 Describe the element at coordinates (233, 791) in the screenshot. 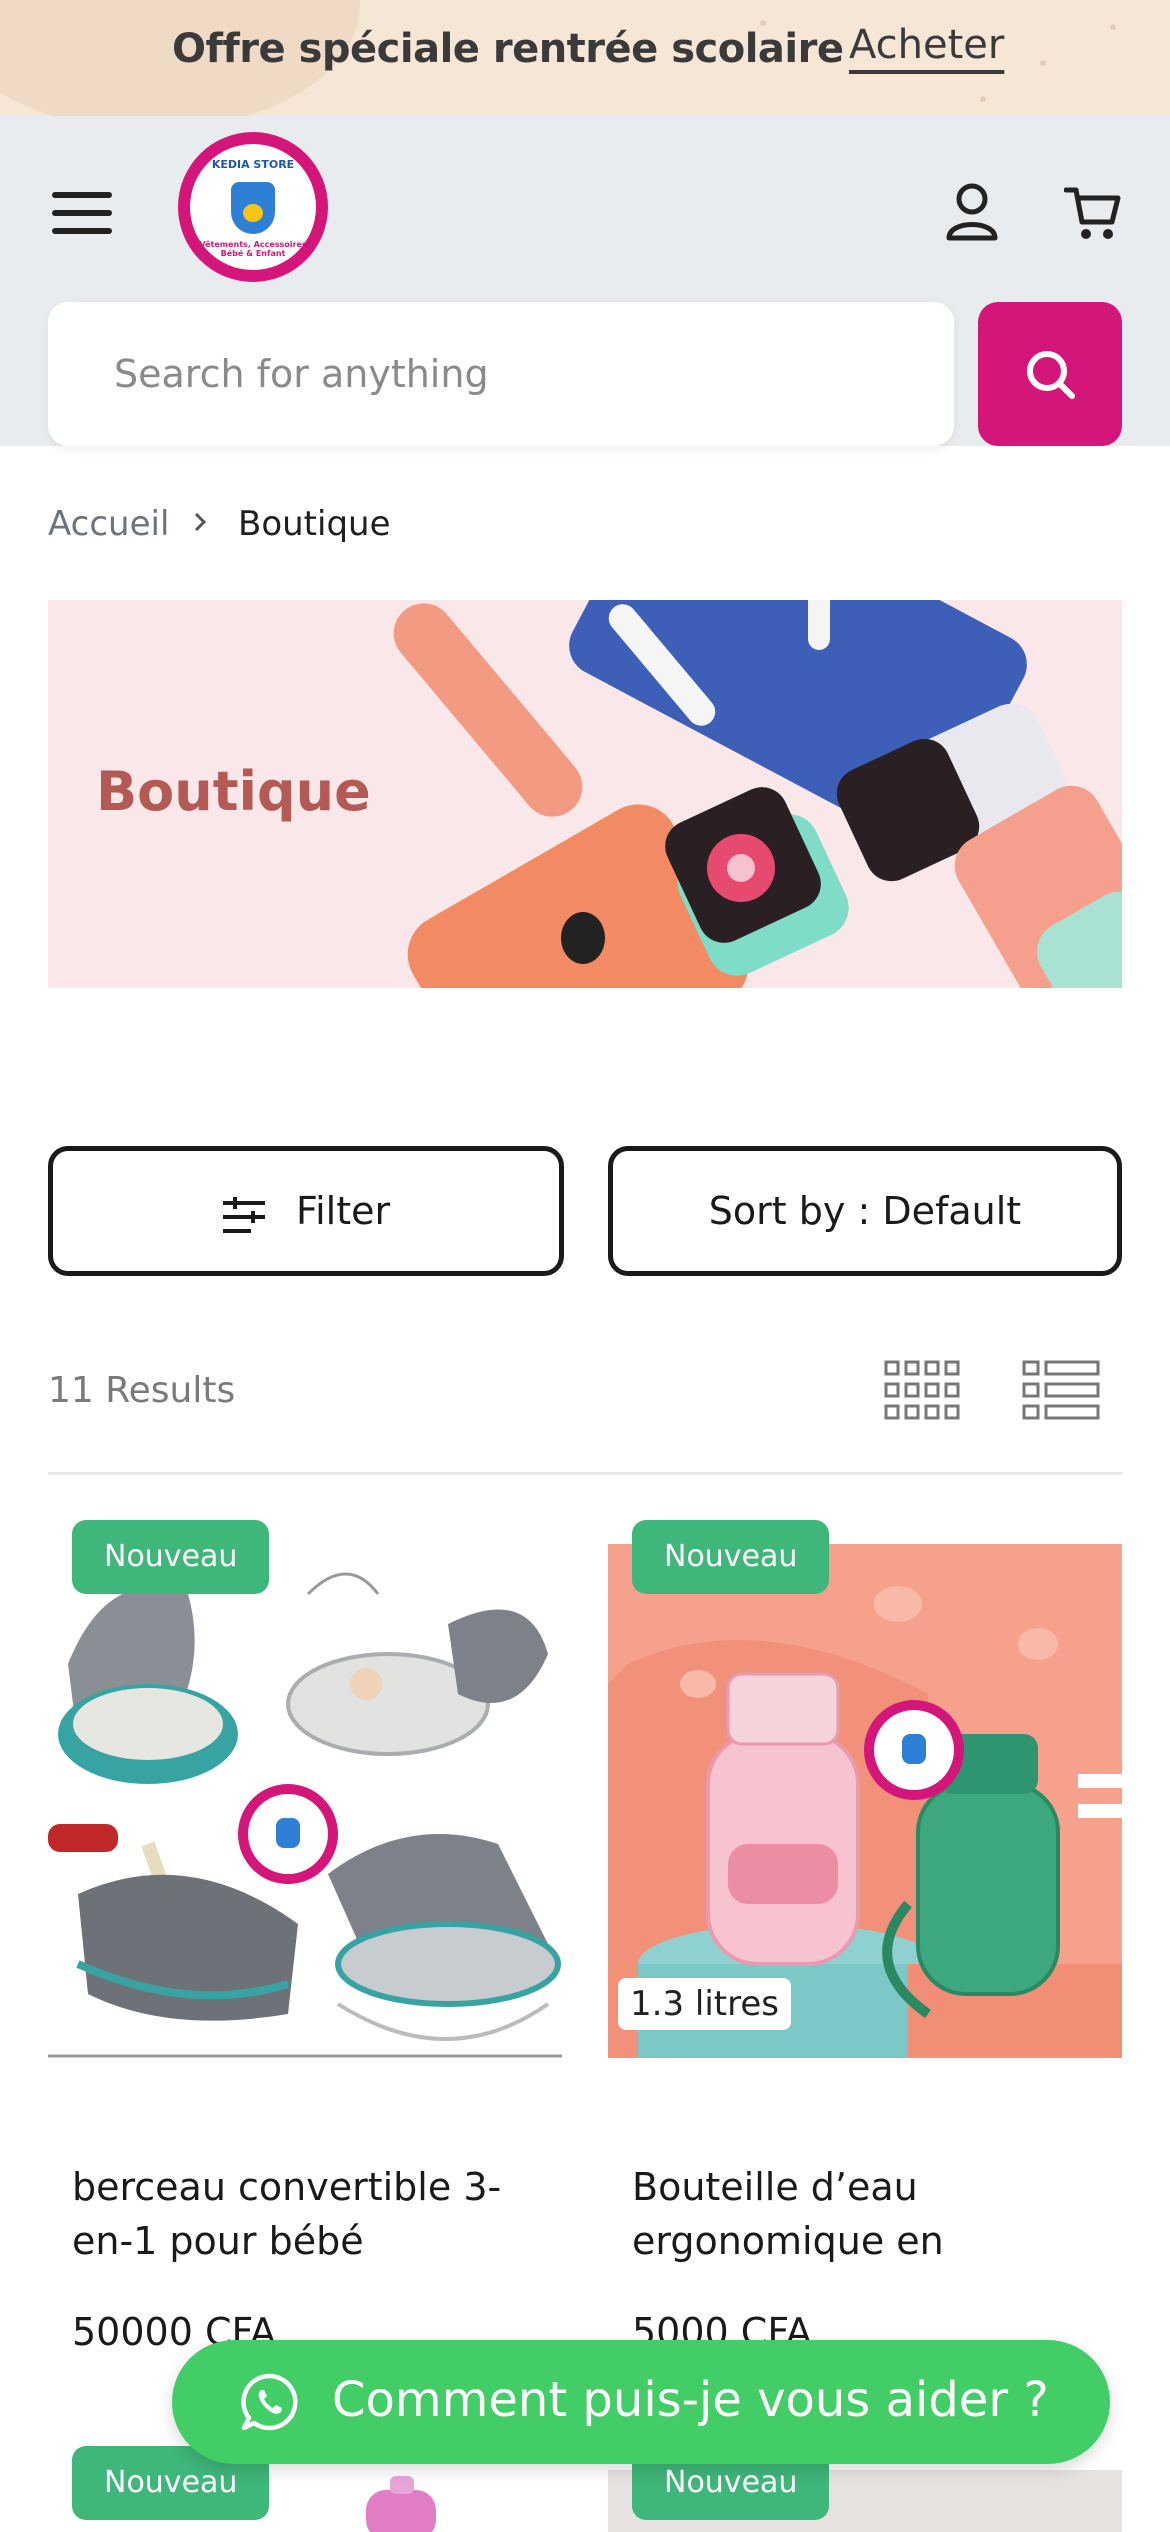

I see `banner-title: Boutique` at that location.